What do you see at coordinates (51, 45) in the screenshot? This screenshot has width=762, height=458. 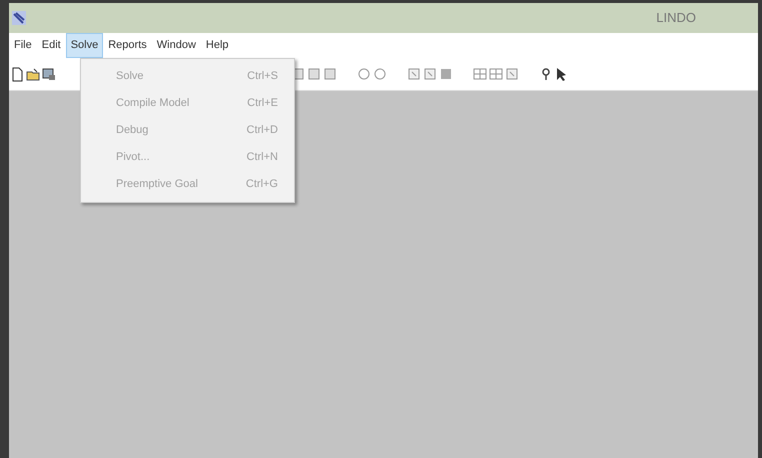 I see `menu-item: Edit` at bounding box center [51, 45].